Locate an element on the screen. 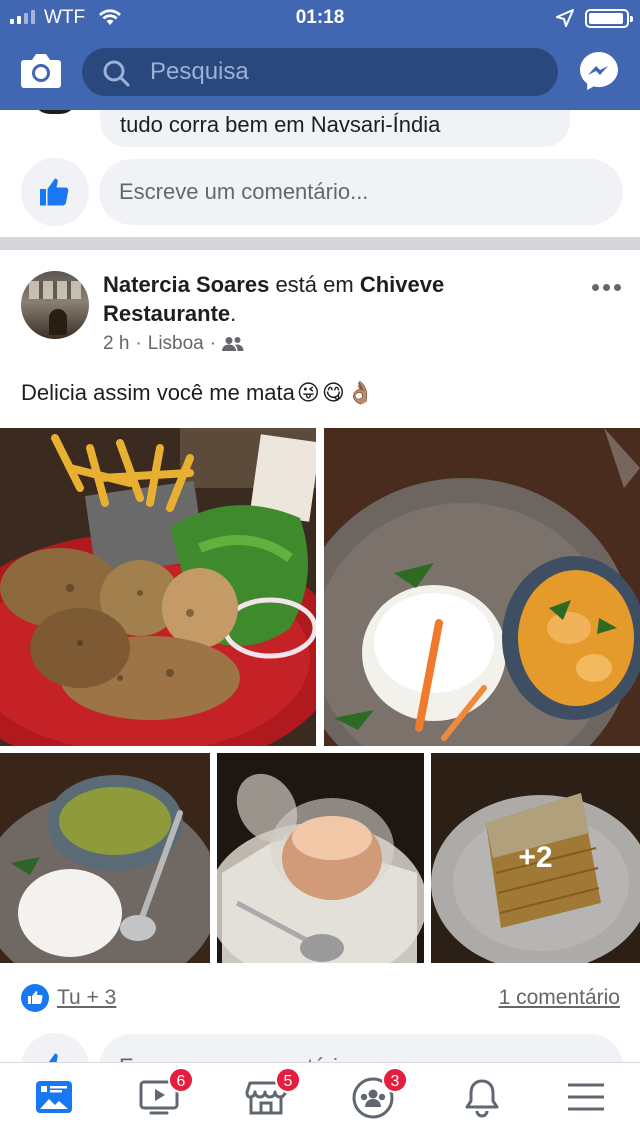 This screenshot has width=640, height=1138. hamburger-menu-icon is located at coordinates (586, 1097).